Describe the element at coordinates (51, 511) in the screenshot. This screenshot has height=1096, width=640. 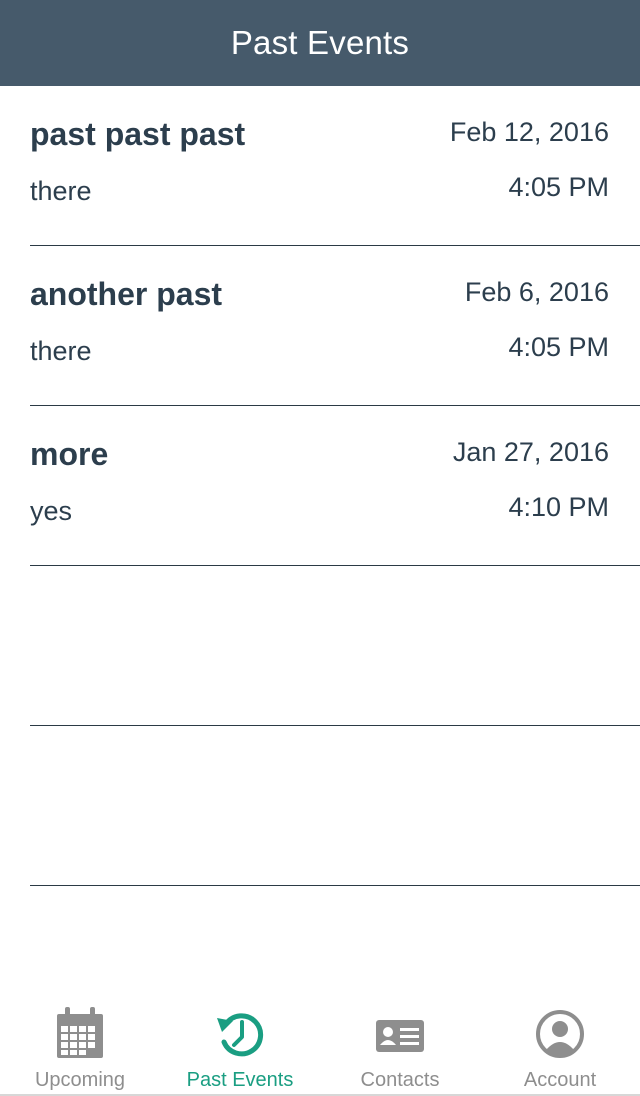
I see `event-location: yes` at that location.